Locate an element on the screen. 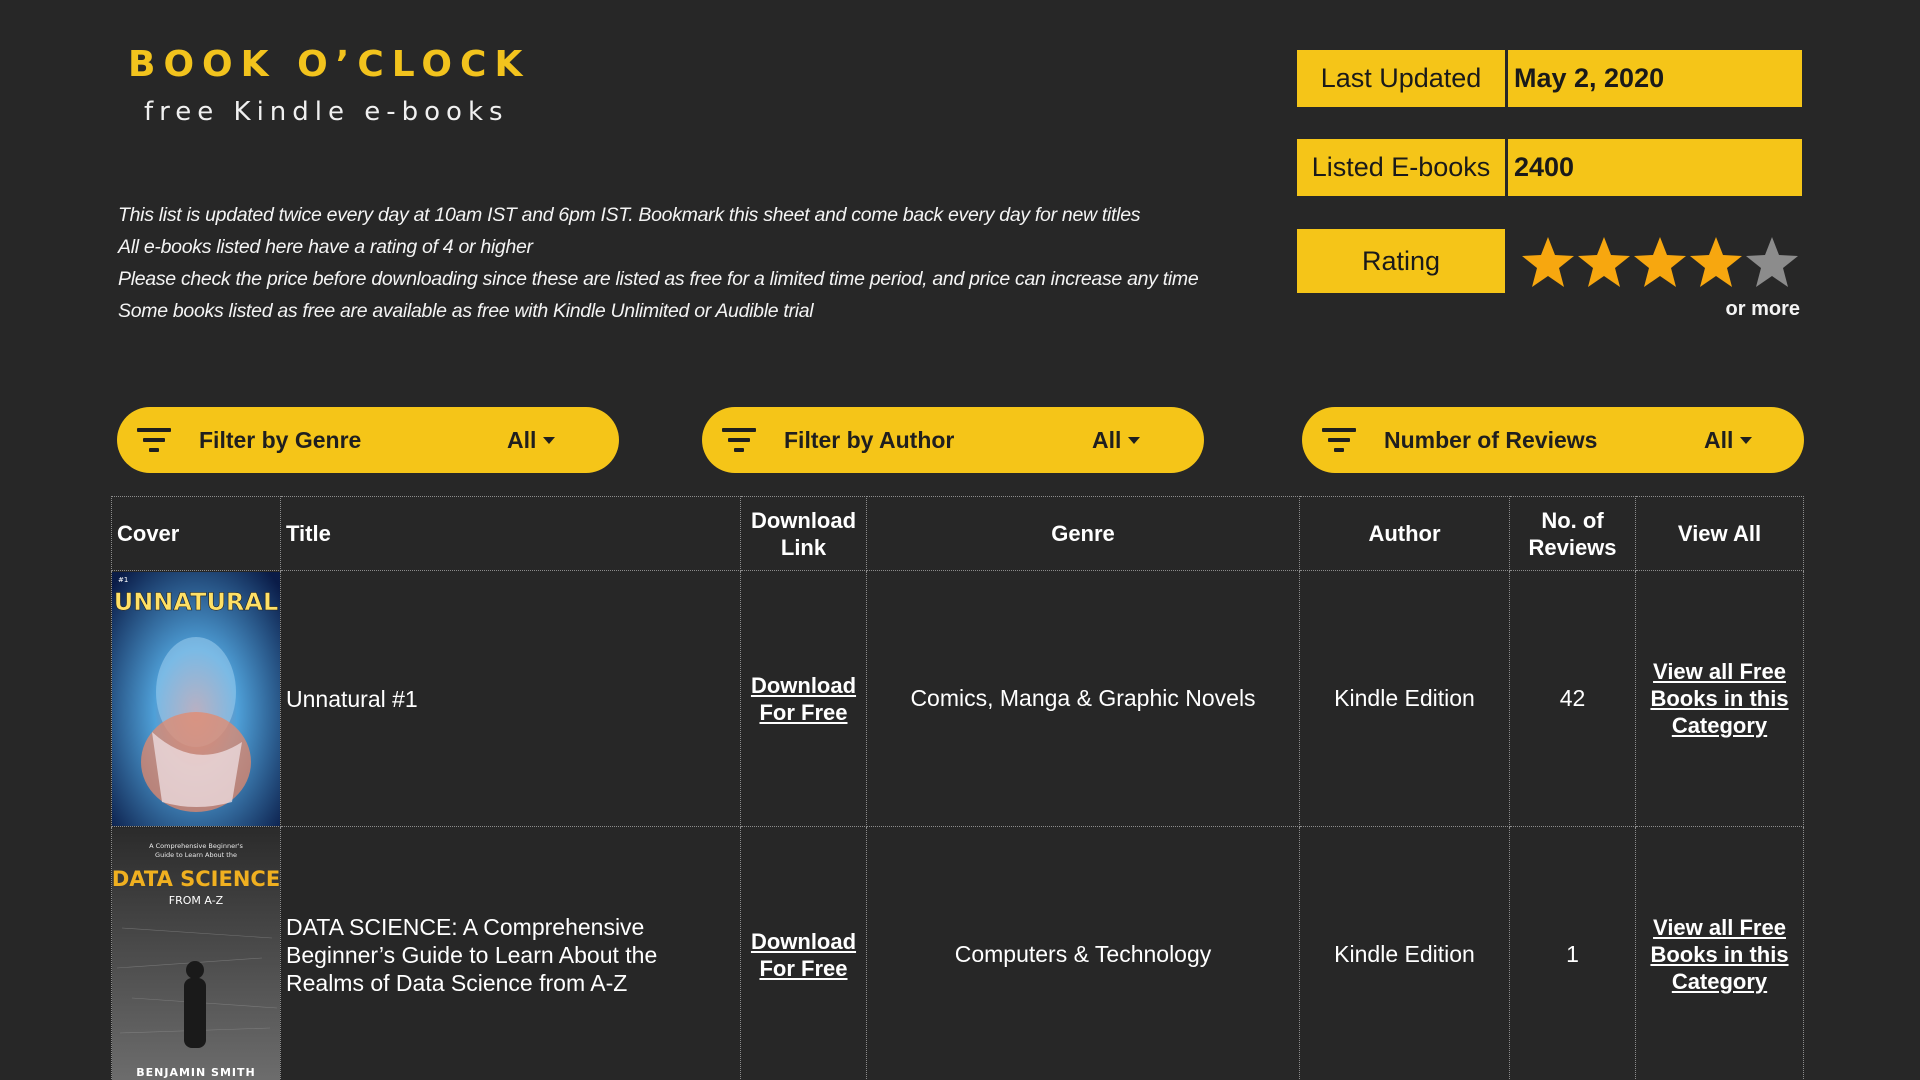  rating-suffix: or more is located at coordinates (1762, 309).